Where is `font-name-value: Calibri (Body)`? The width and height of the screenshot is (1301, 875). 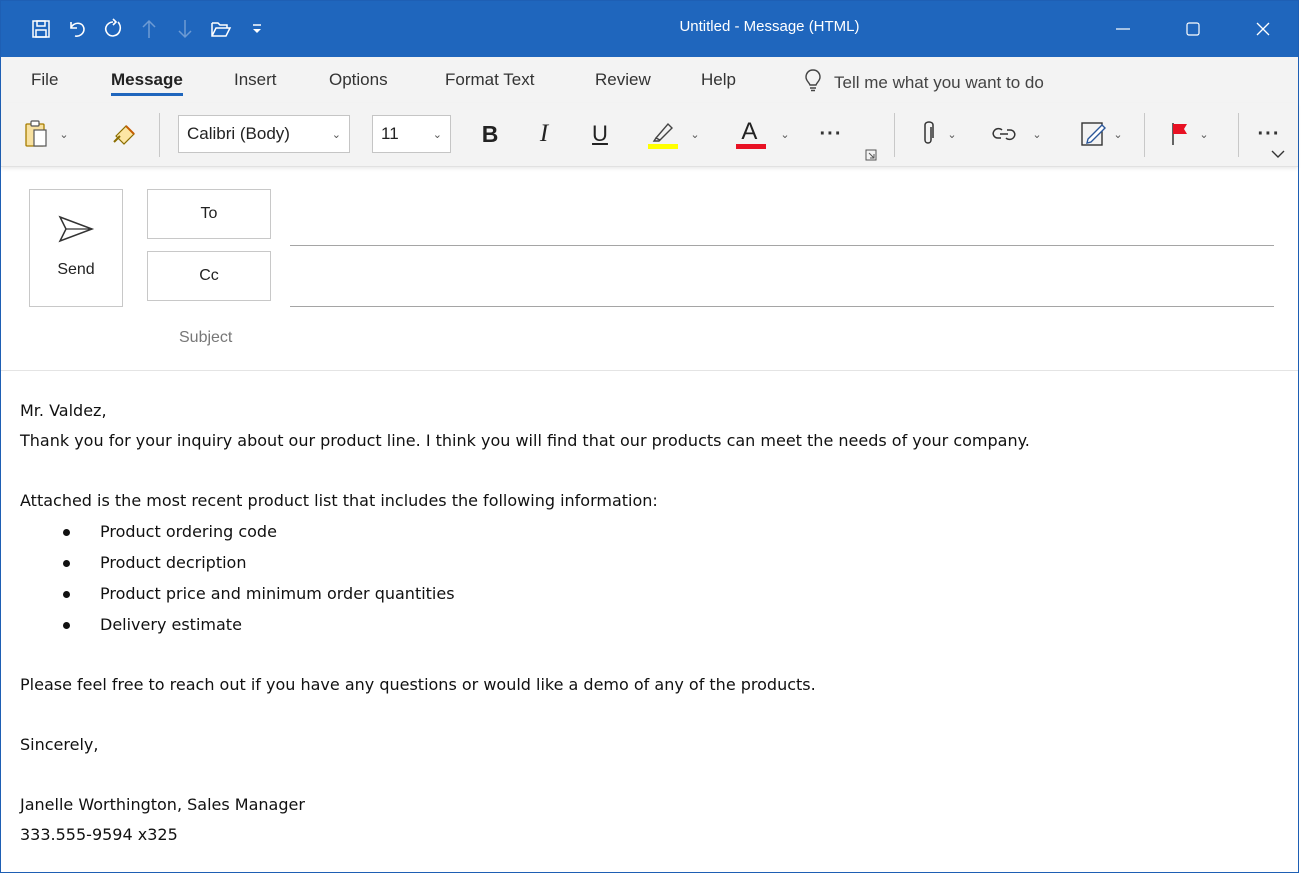 font-name-value: Calibri (Body) is located at coordinates (238, 133).